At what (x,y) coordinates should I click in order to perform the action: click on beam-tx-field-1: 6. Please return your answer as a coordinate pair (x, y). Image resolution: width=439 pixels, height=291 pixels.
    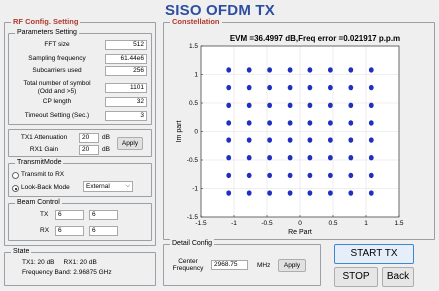
    Looking at the image, I should click on (69, 215).